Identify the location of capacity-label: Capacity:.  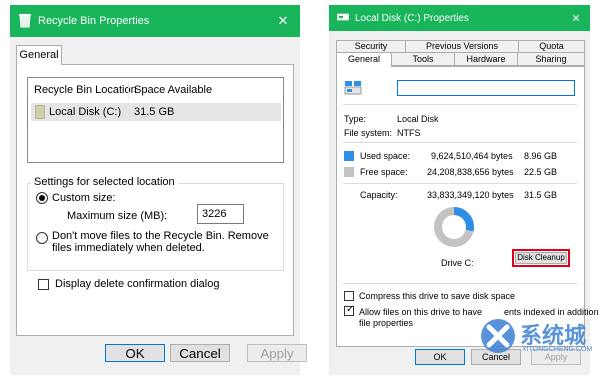
(379, 195).